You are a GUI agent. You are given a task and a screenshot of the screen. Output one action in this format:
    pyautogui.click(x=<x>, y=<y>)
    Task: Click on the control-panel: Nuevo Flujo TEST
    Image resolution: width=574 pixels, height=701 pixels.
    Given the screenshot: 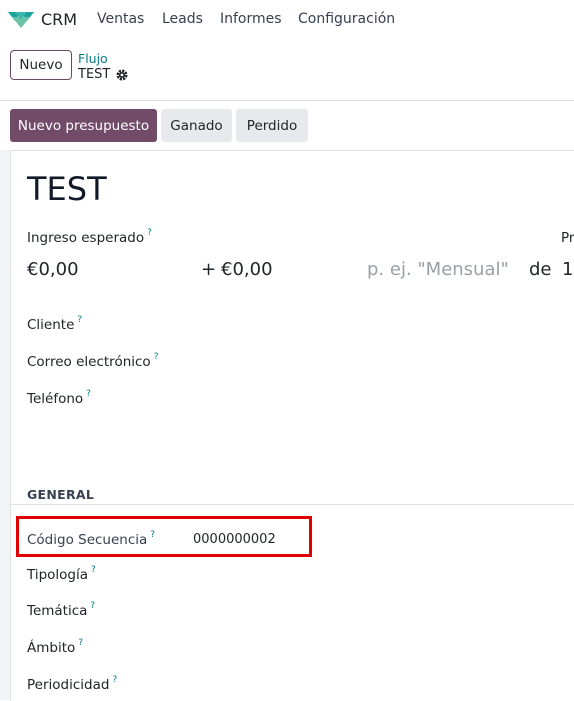 What is the action you would take?
    pyautogui.click(x=287, y=69)
    